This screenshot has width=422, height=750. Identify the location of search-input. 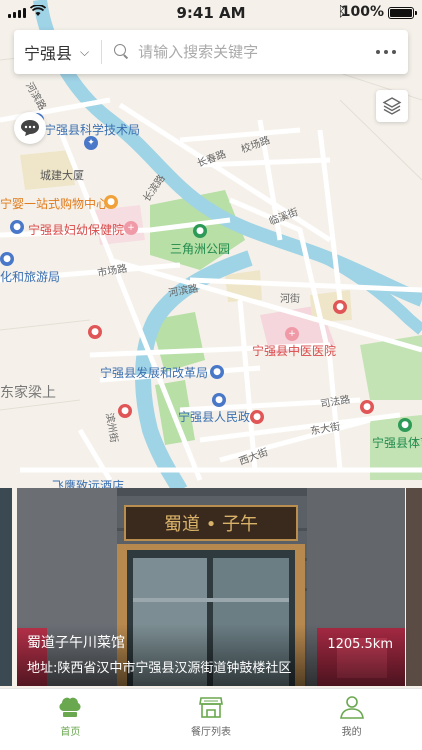
(251, 52).